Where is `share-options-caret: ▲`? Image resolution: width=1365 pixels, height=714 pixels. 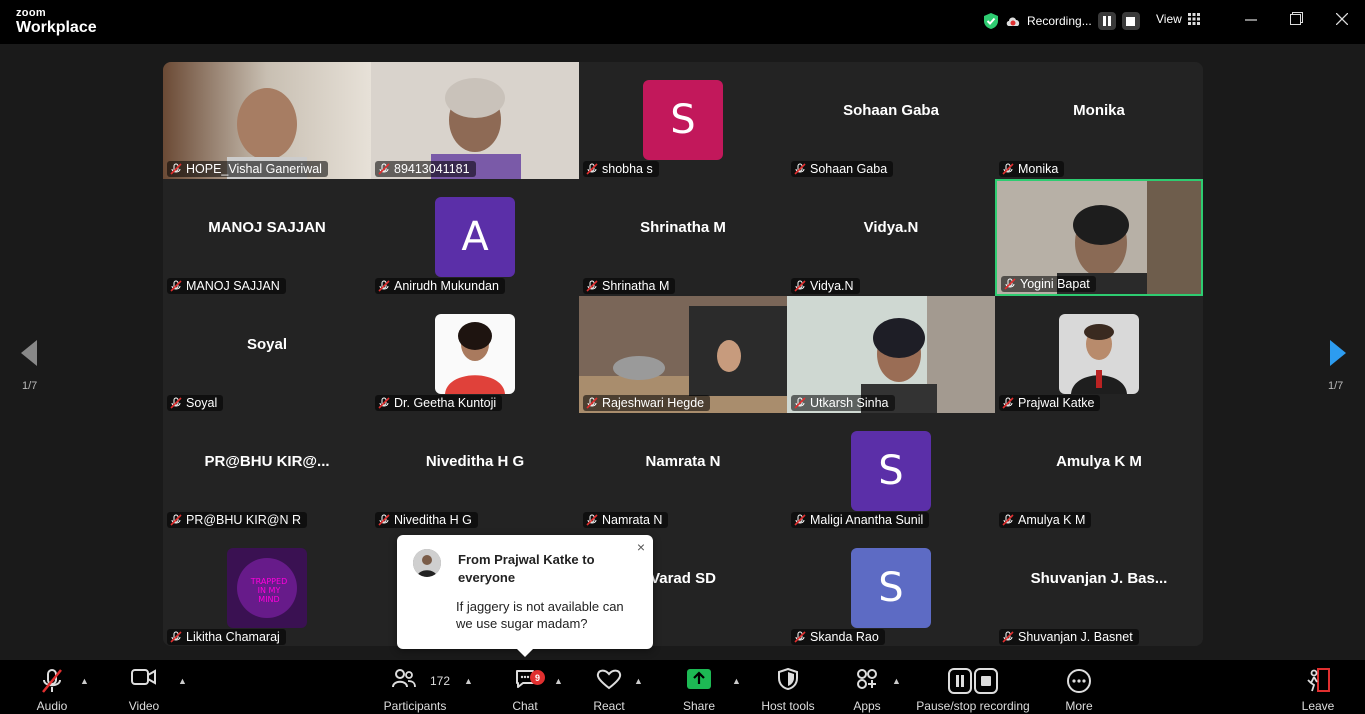
share-options-caret: ▲ is located at coordinates (736, 681).